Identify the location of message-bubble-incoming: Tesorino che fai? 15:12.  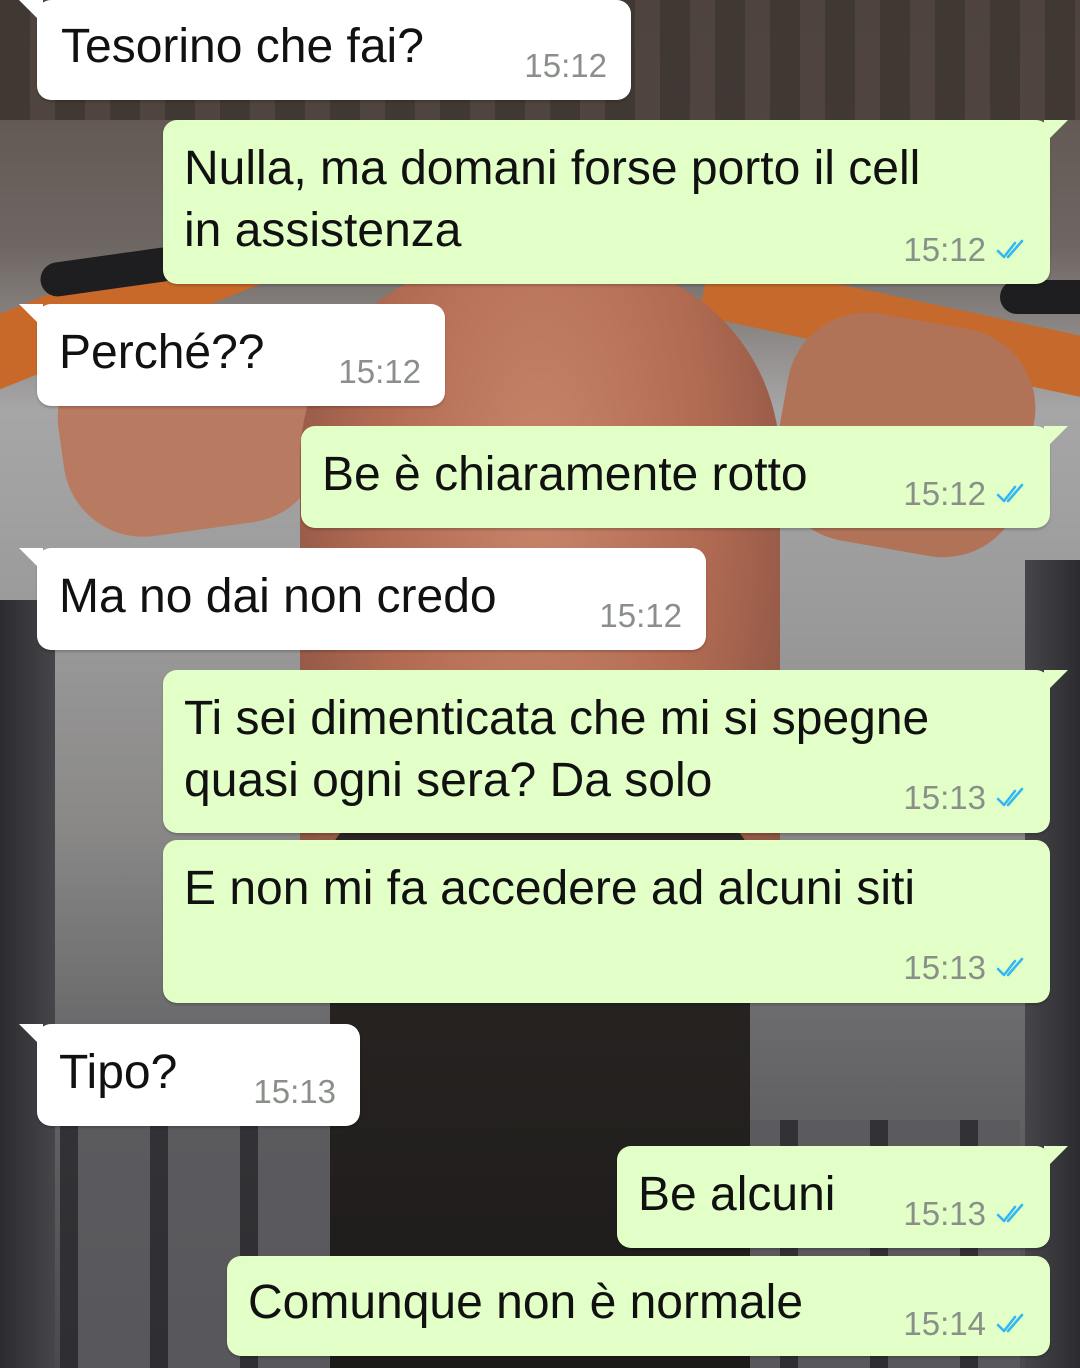
(325, 50).